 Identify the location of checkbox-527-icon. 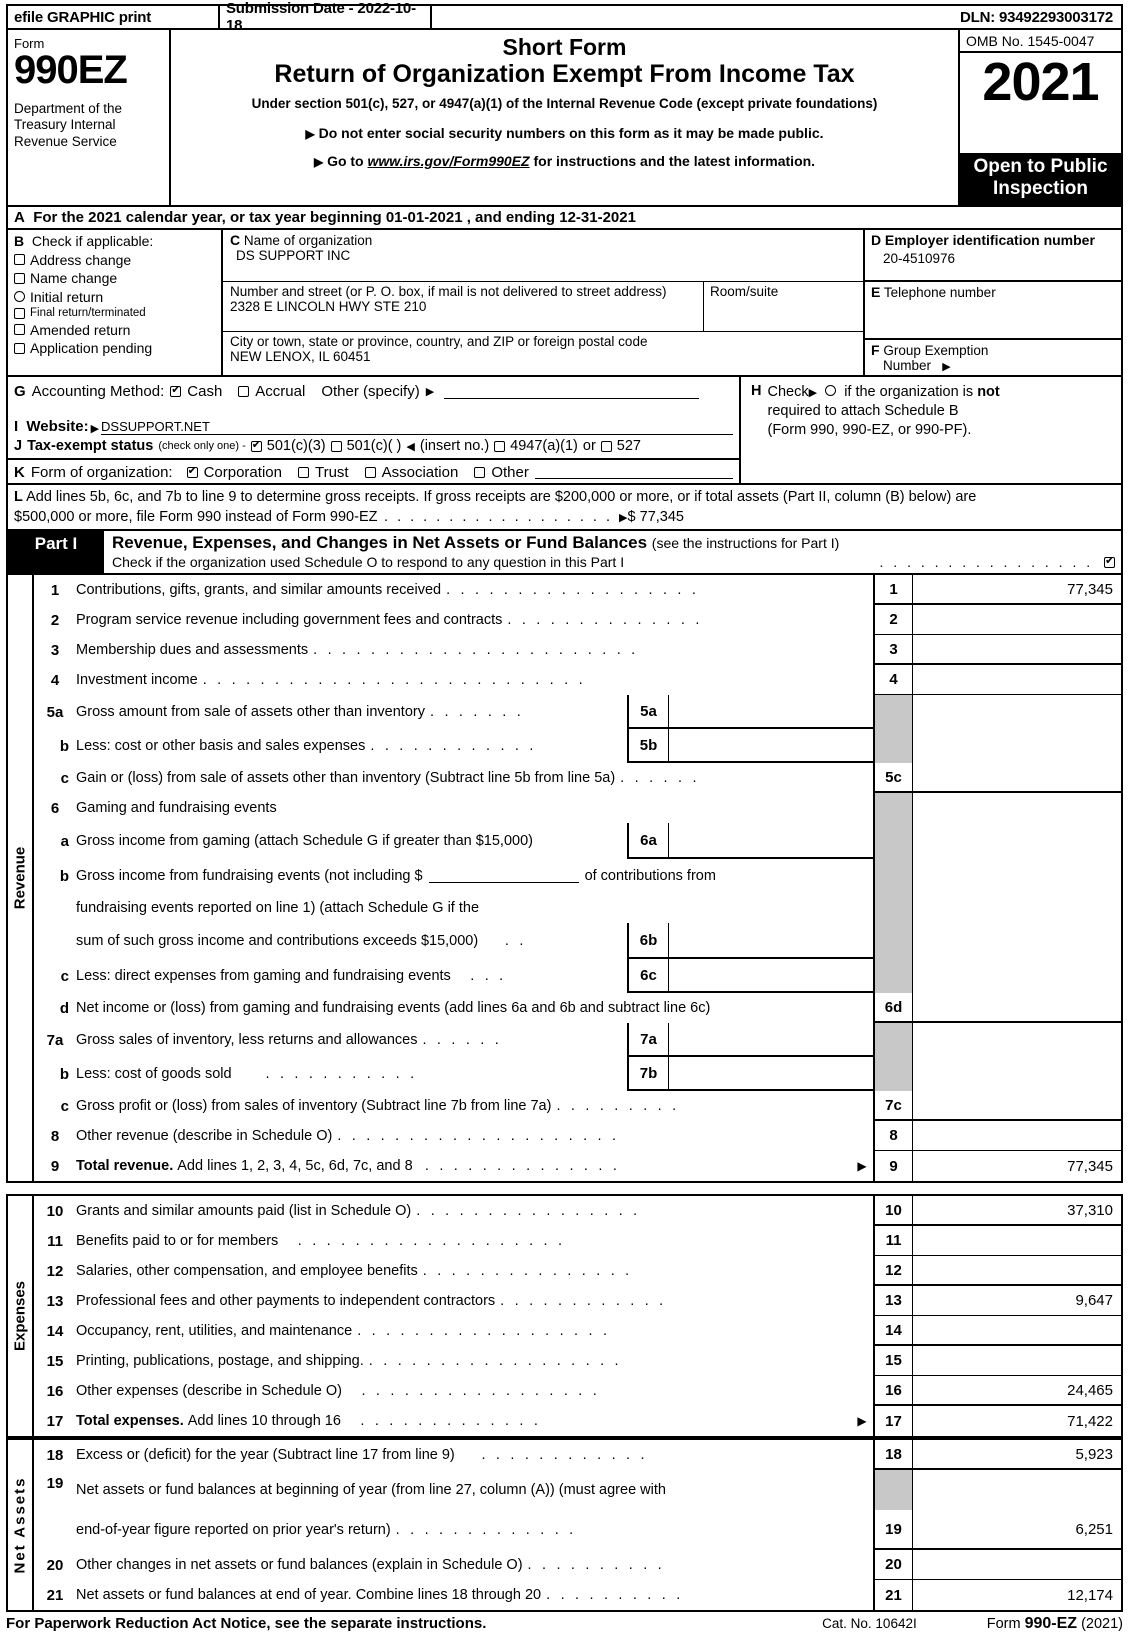
(606, 446).